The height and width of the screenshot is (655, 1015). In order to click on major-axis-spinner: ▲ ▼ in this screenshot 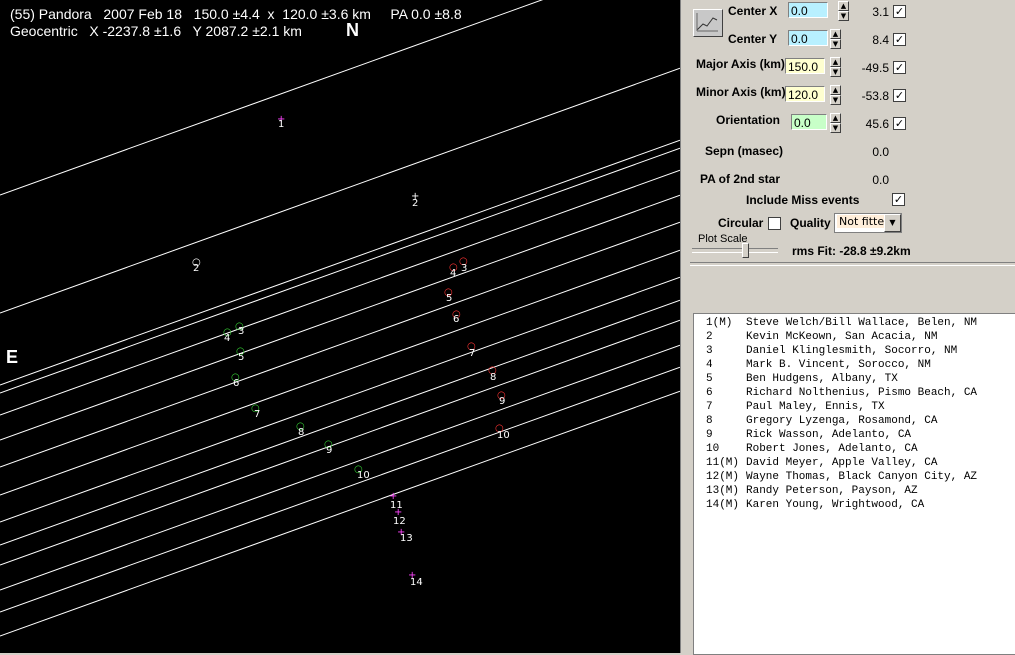, I will do `click(835, 67)`.